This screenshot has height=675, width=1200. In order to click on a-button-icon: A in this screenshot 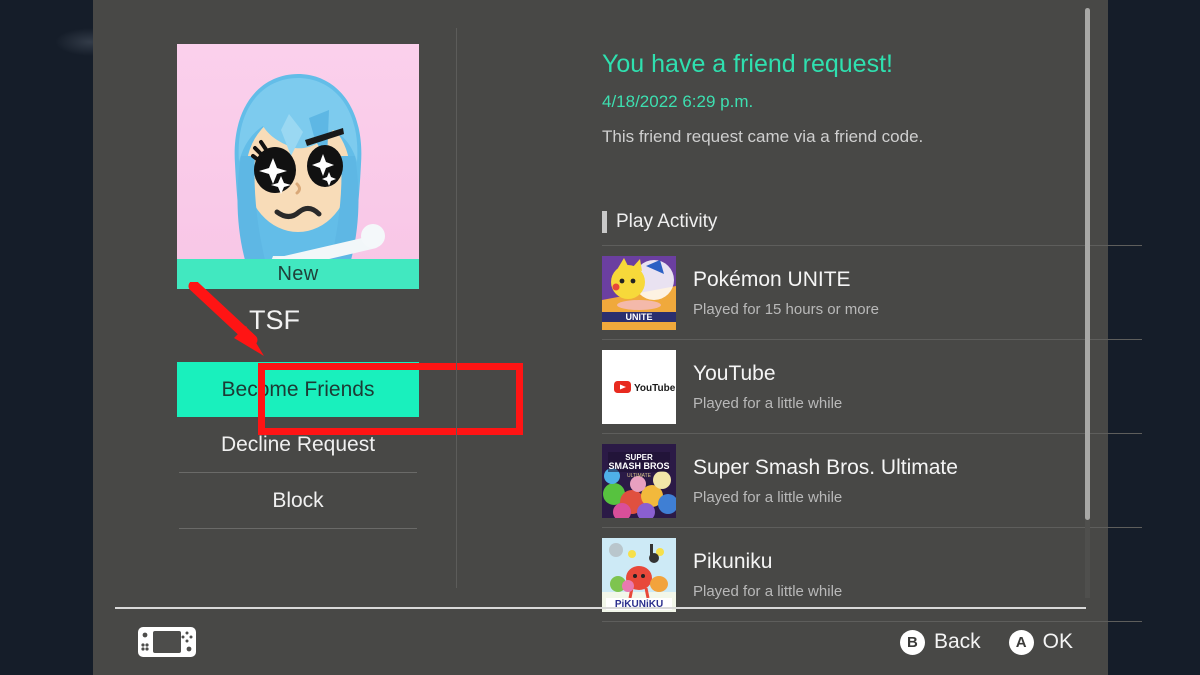, I will do `click(1021, 642)`.